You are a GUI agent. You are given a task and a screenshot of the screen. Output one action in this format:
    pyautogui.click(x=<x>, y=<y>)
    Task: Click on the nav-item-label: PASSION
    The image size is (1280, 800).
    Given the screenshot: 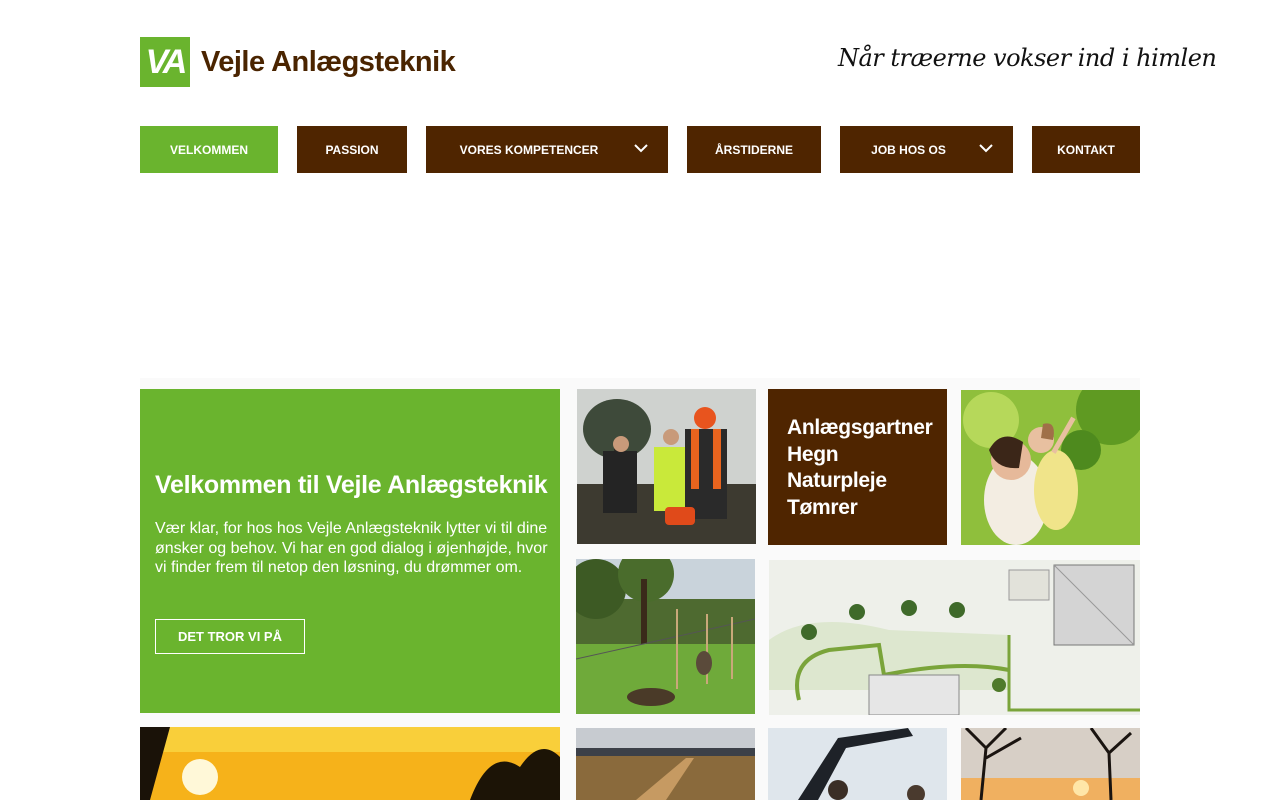 What is the action you would take?
    pyautogui.click(x=352, y=149)
    